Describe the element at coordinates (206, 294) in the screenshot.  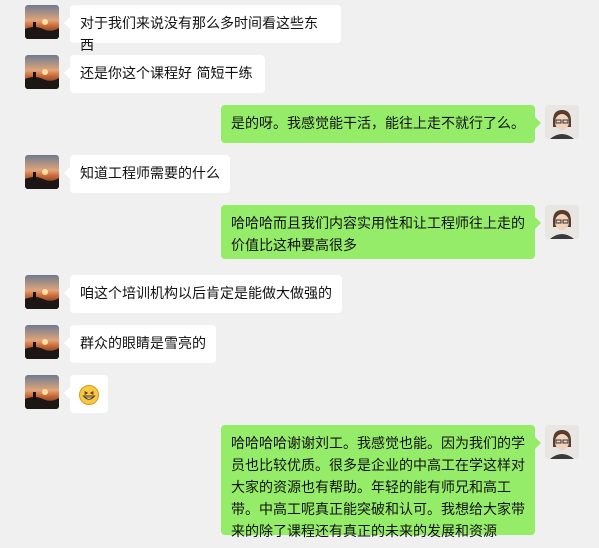
I see `message-text: 咱这个培训机构以后肯定是能做大做强的` at that location.